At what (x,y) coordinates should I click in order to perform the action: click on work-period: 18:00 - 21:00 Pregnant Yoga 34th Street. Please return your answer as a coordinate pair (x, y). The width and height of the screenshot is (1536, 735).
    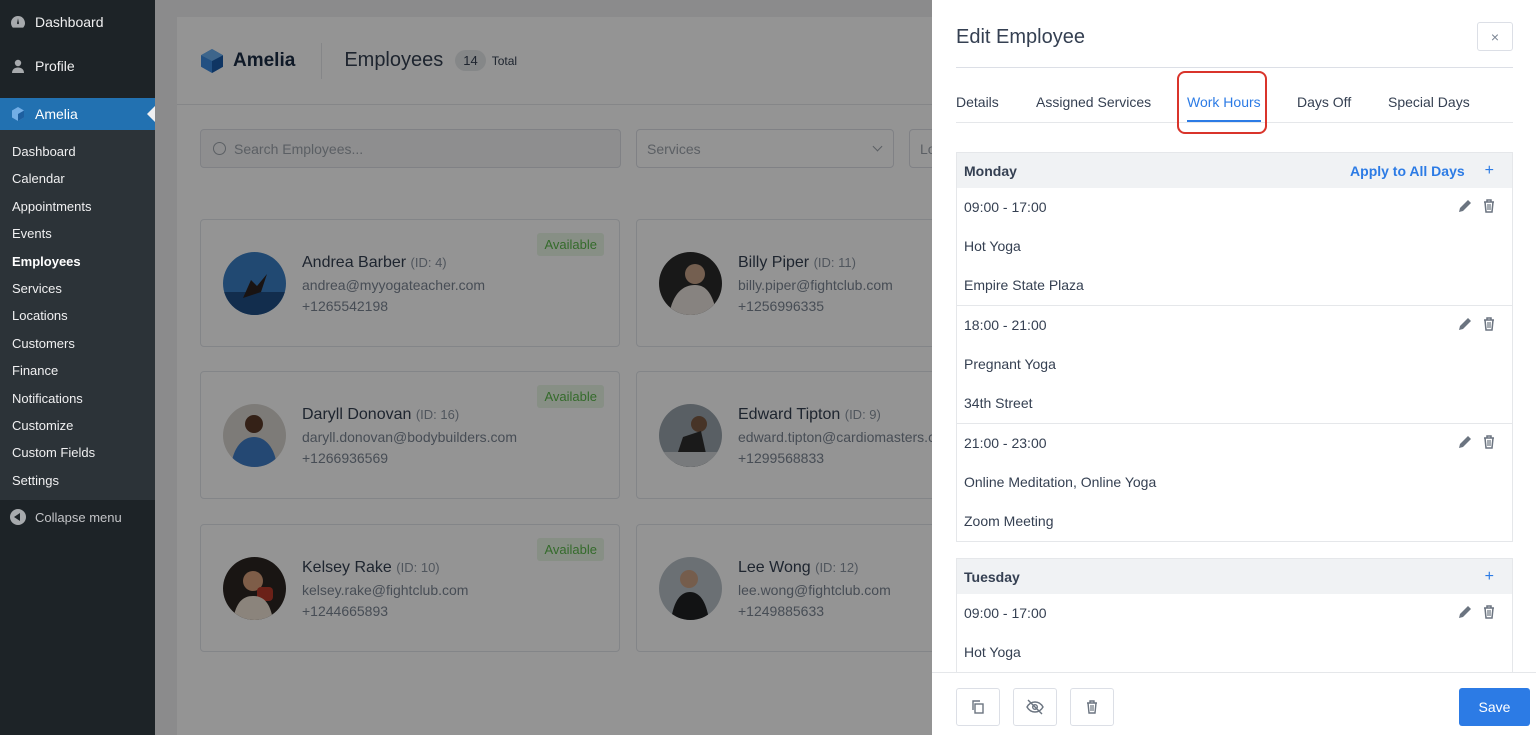
    Looking at the image, I should click on (1234, 365).